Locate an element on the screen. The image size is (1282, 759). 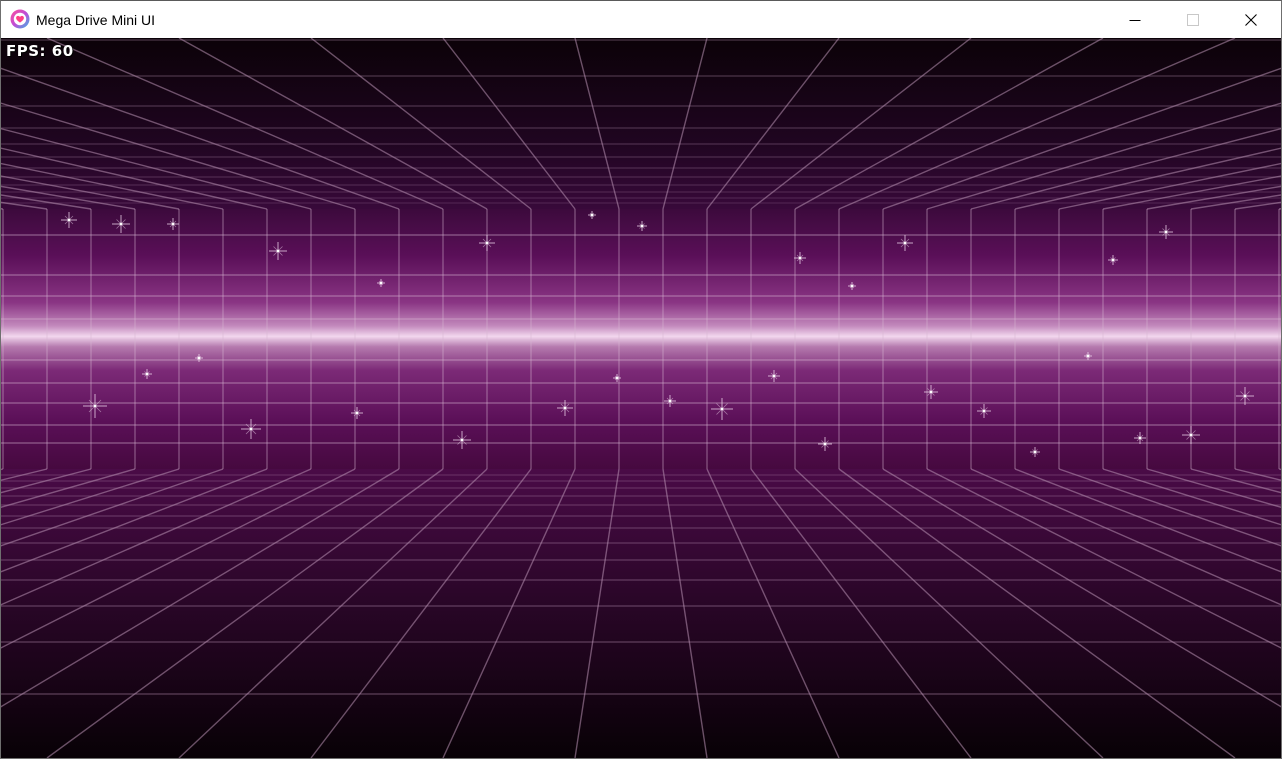
minimize-button is located at coordinates (1135, 19).